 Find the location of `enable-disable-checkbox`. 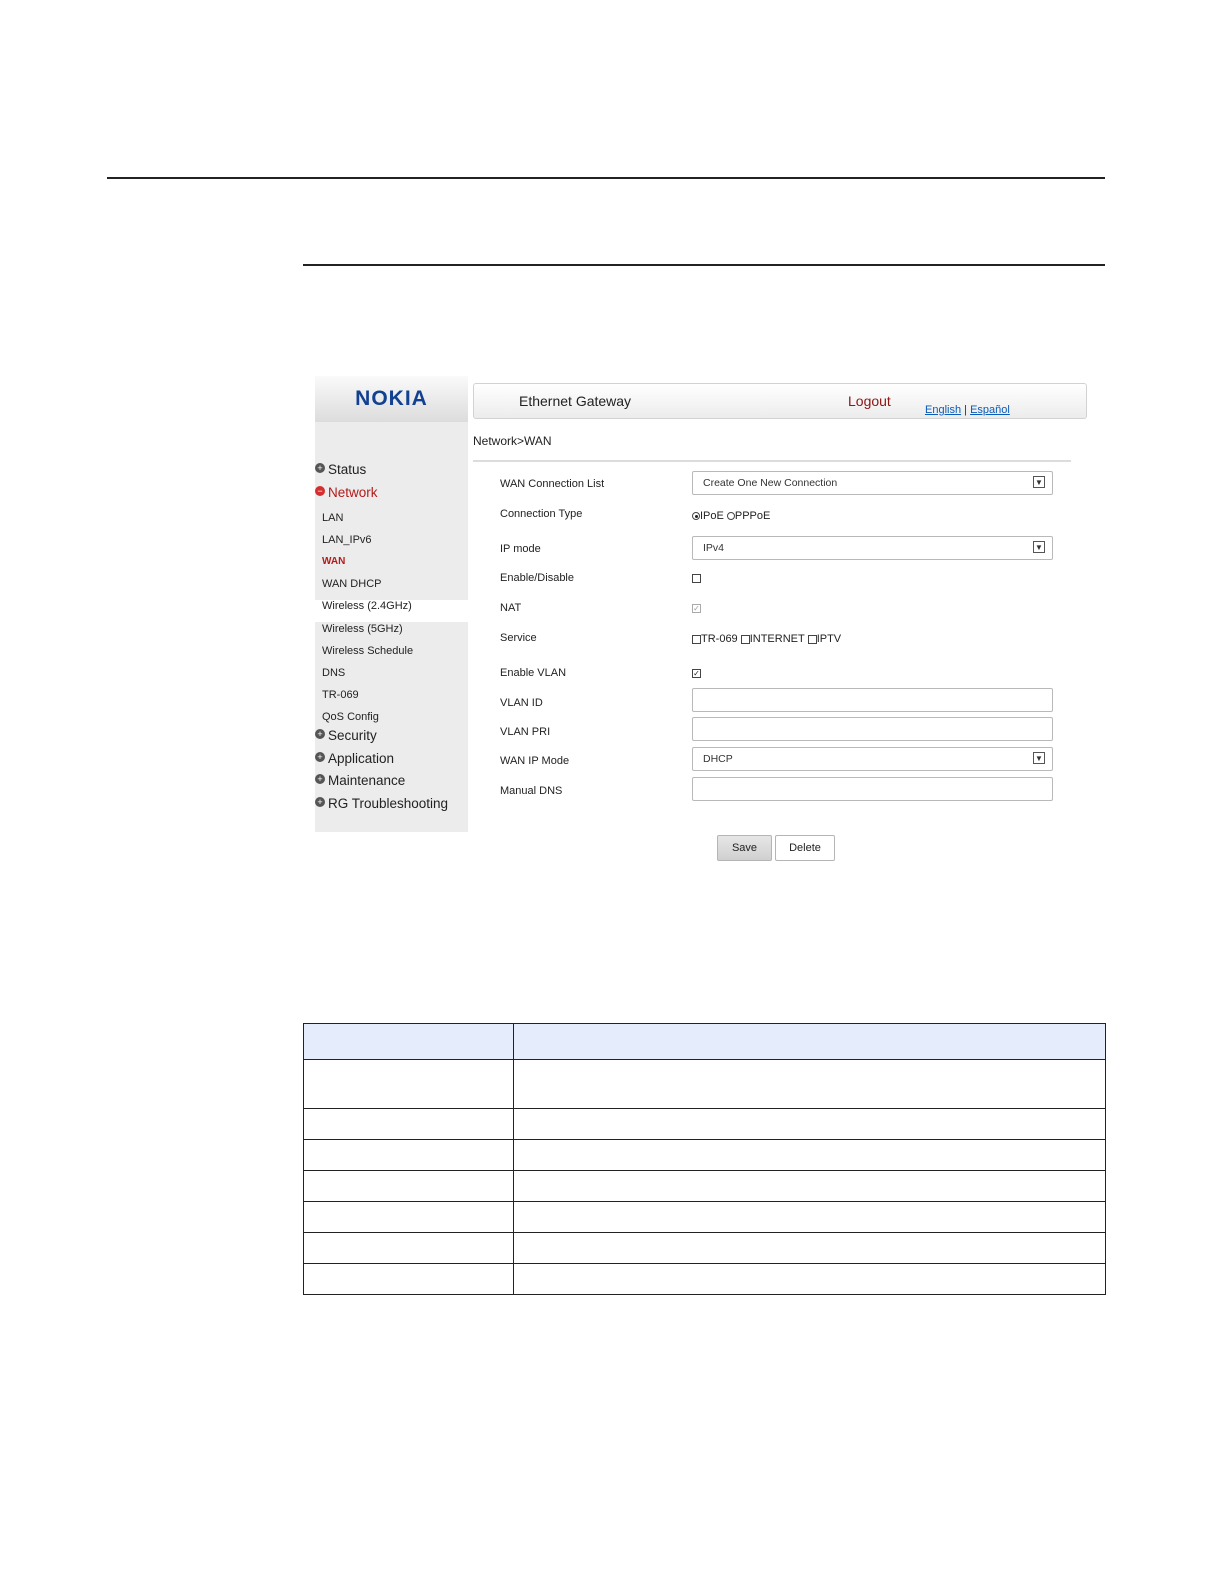

enable-disable-checkbox is located at coordinates (696, 578).